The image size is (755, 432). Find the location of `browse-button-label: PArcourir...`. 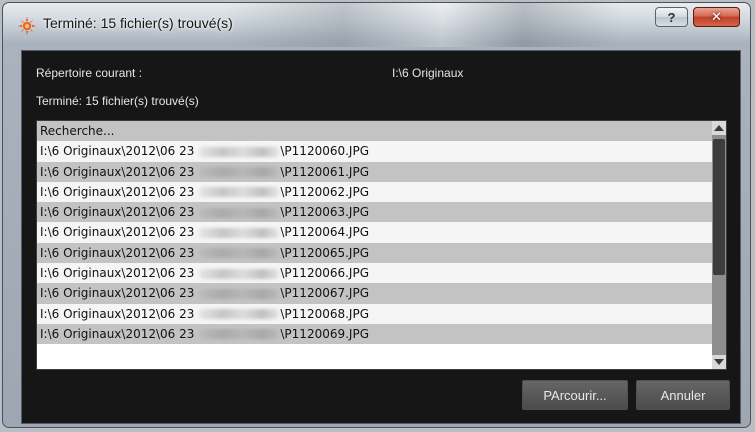

browse-button-label: PArcourir... is located at coordinates (575, 395).